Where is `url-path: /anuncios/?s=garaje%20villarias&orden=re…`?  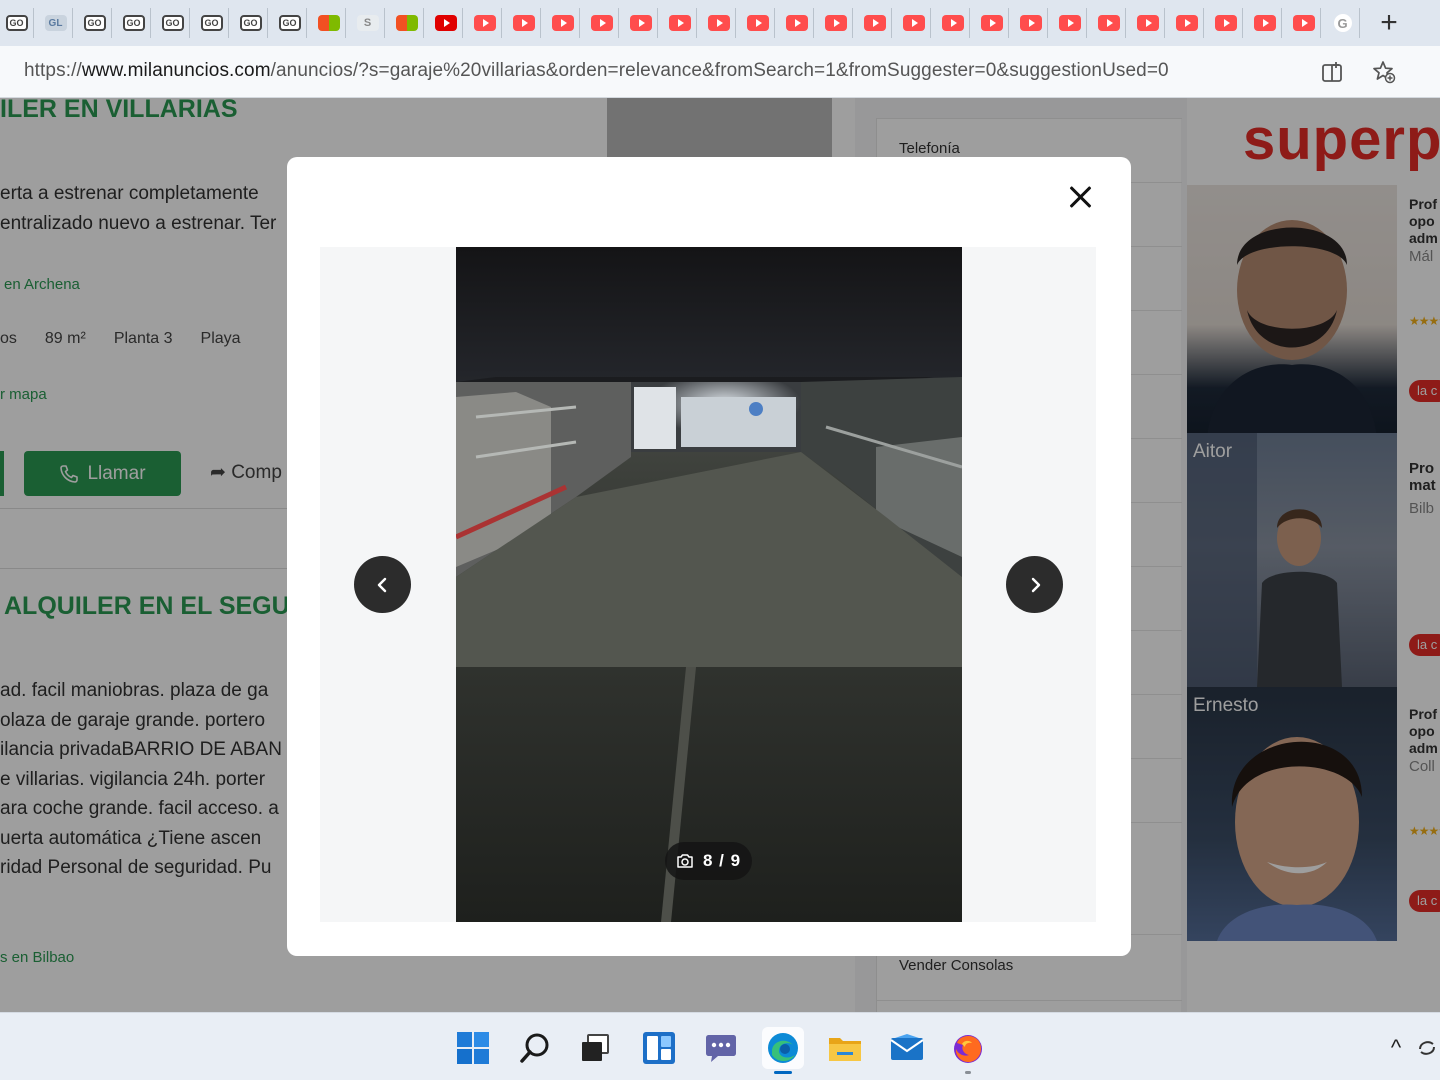
url-path: /anuncios/?s=garaje%20villarias&orden=re… is located at coordinates (719, 70).